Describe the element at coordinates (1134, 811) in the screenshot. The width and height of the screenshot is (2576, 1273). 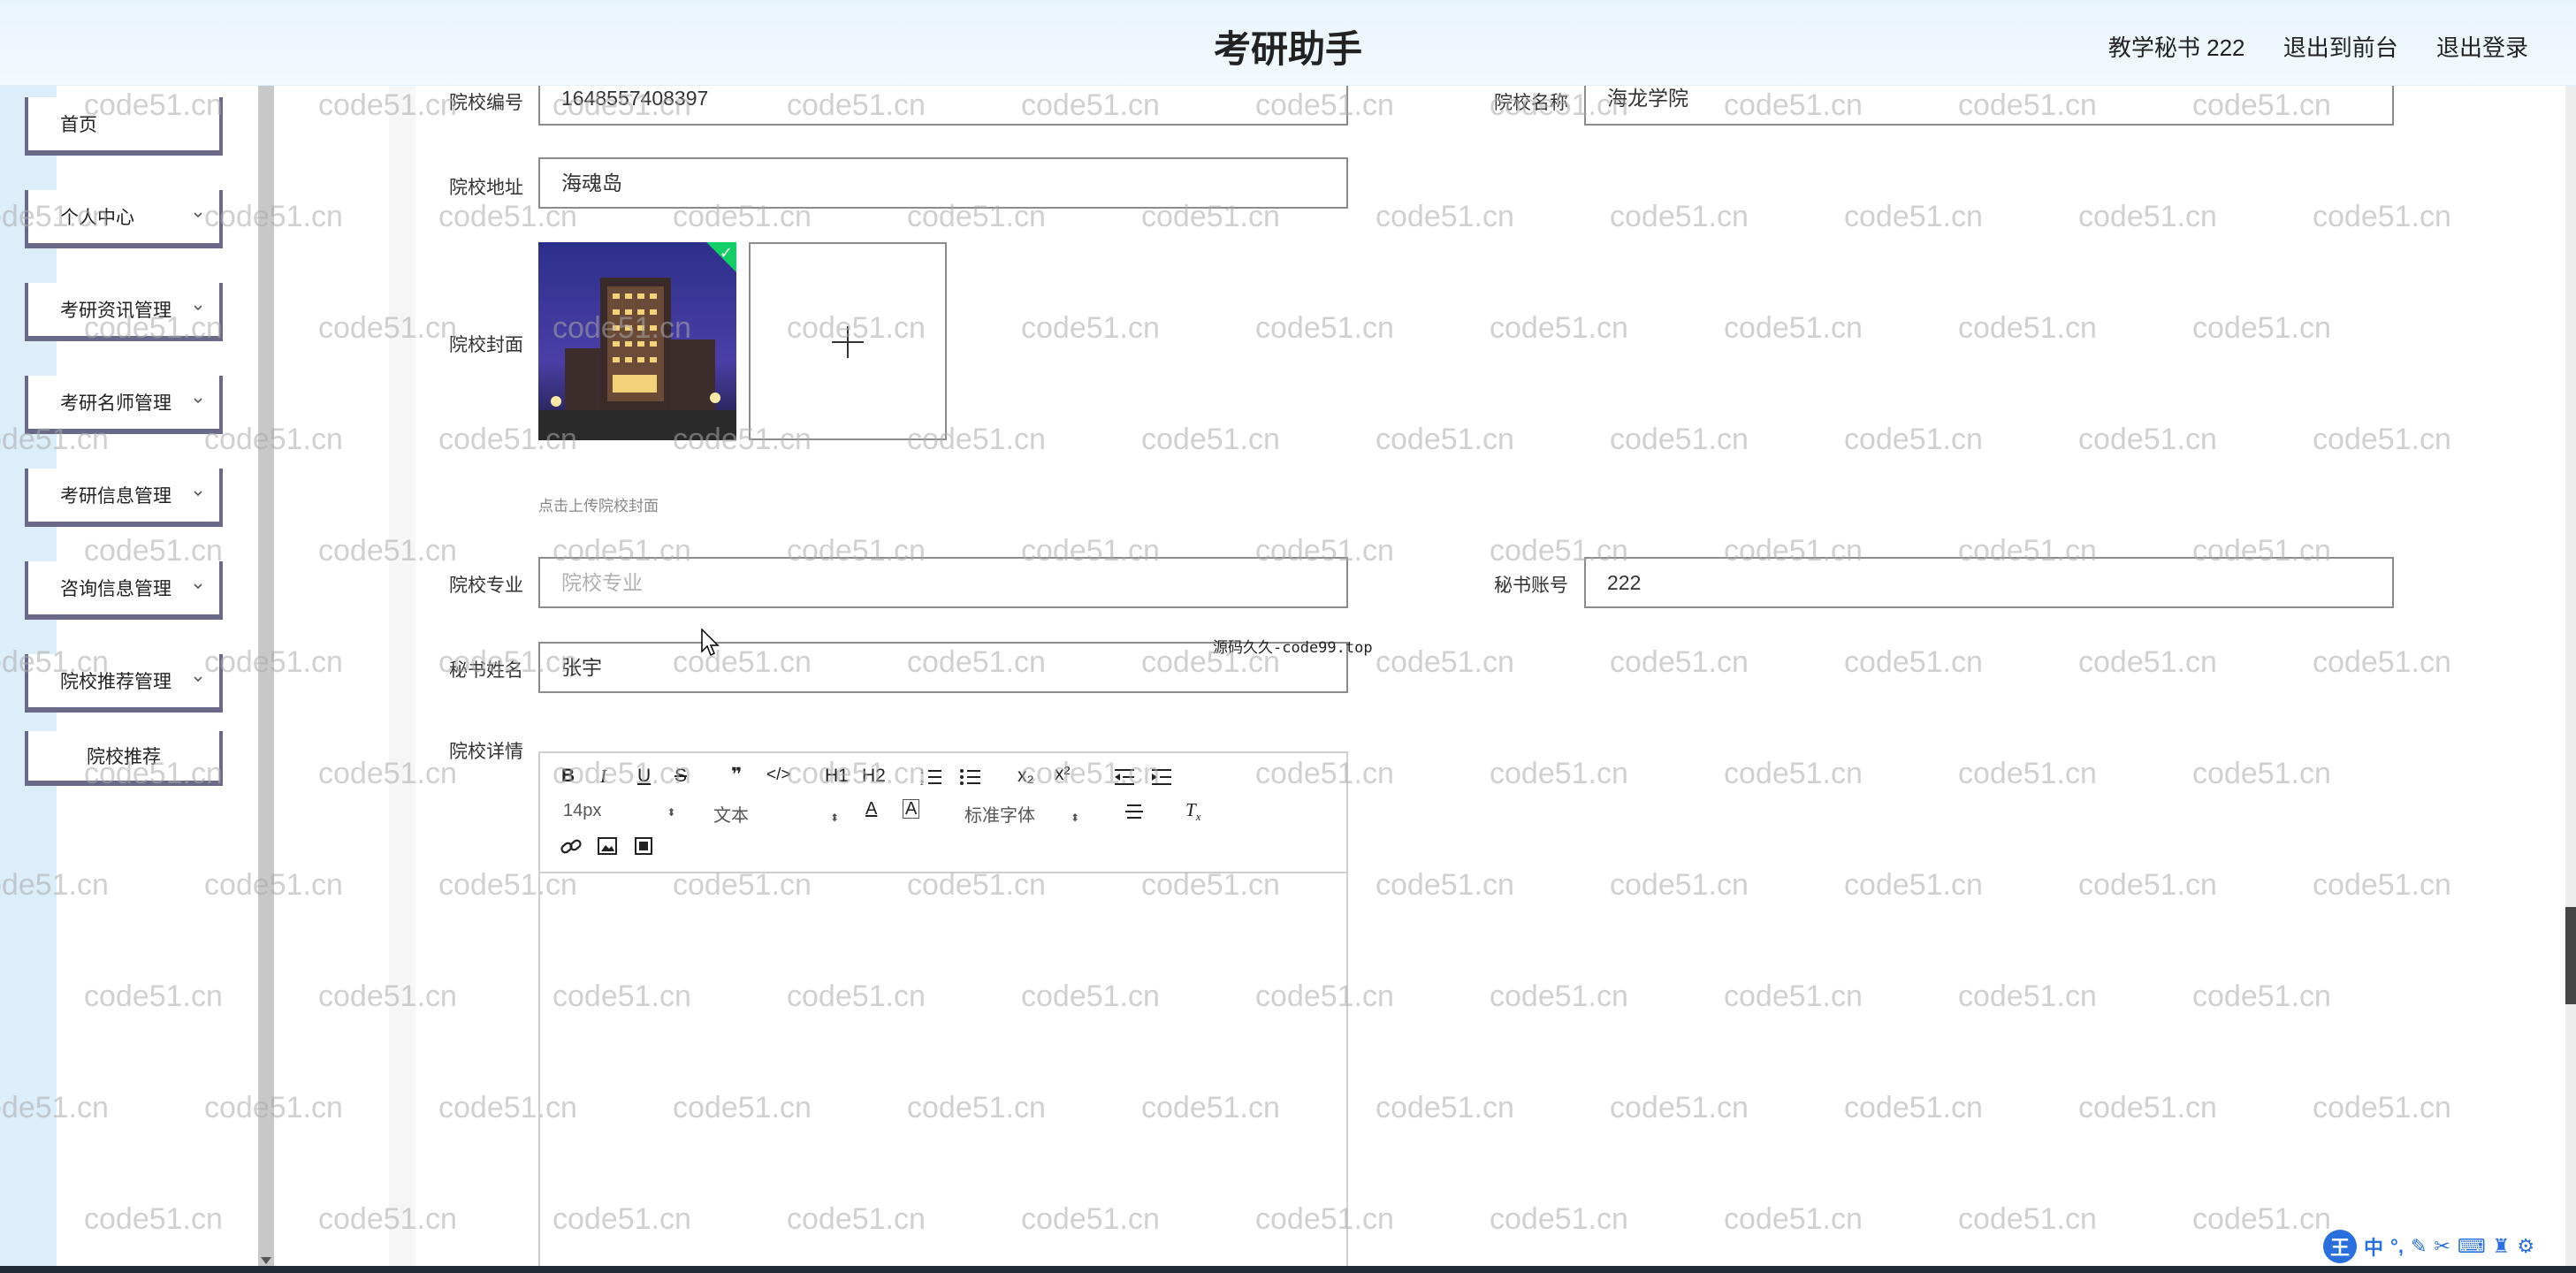
I see `align-icon` at that location.